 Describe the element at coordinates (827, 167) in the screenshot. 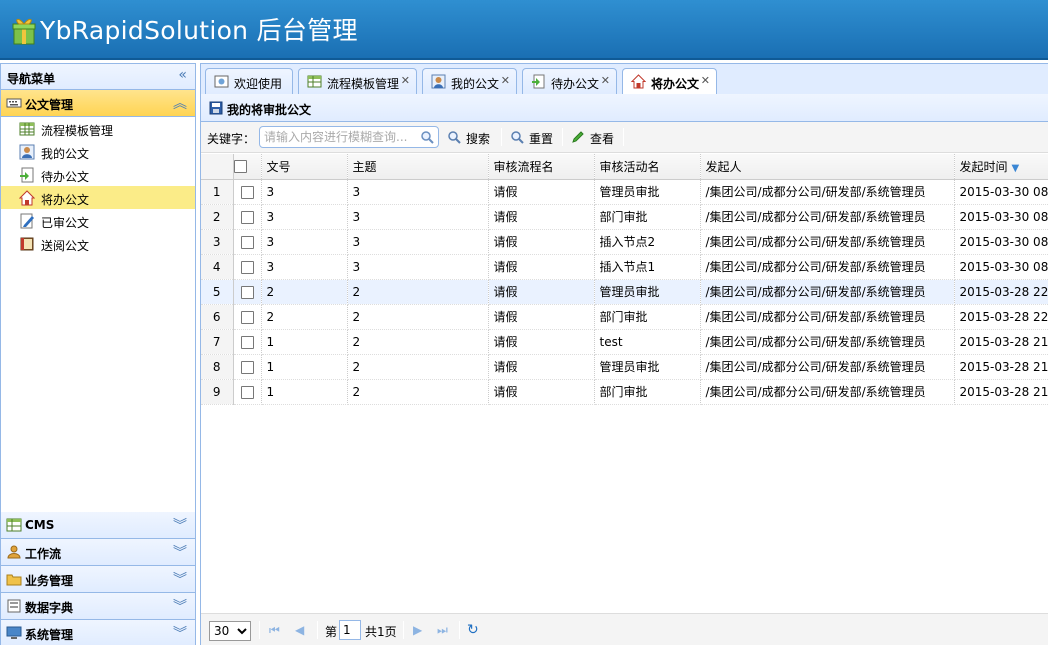

I see `column-header-starter: 发起人` at that location.